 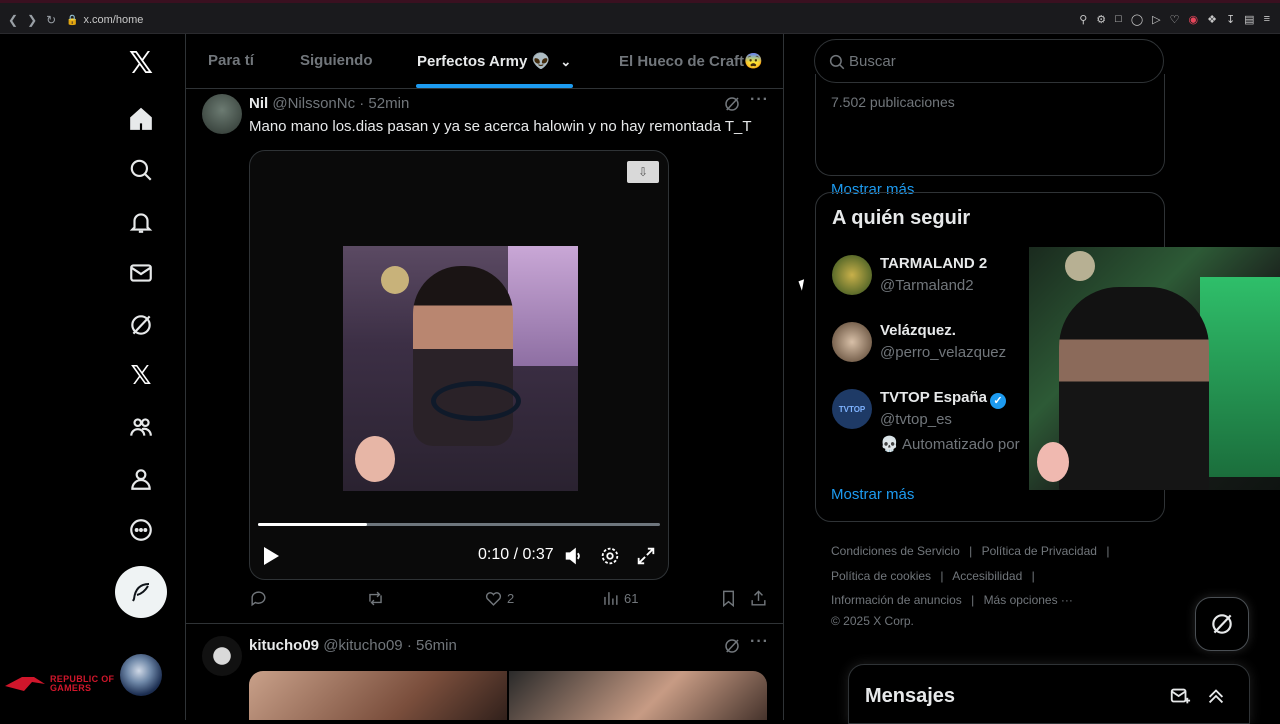 What do you see at coordinates (141, 222) in the screenshot?
I see `notifications-bell-icon` at bounding box center [141, 222].